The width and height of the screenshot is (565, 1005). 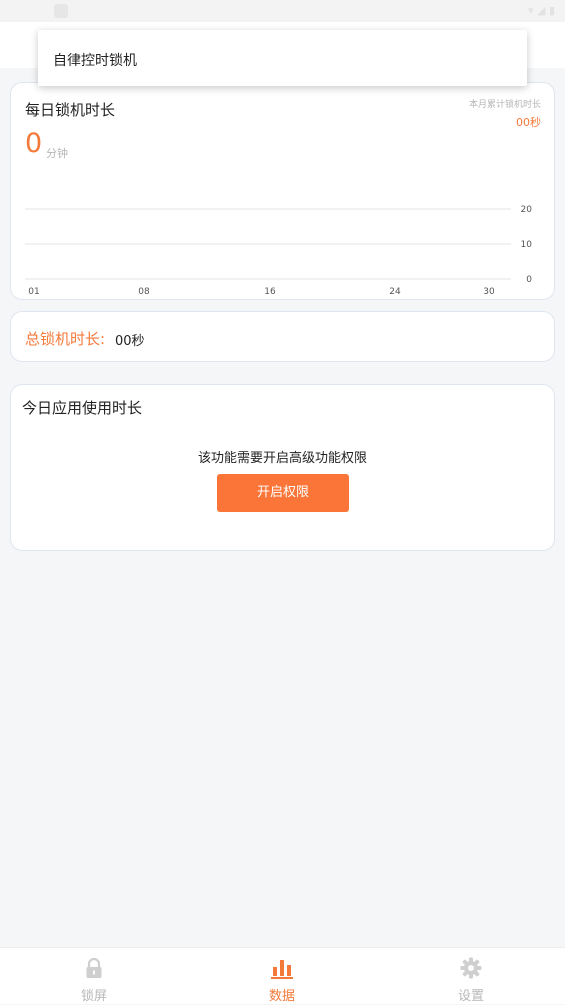 What do you see at coordinates (82, 408) in the screenshot?
I see `card-title: 今日应用使用时长` at bounding box center [82, 408].